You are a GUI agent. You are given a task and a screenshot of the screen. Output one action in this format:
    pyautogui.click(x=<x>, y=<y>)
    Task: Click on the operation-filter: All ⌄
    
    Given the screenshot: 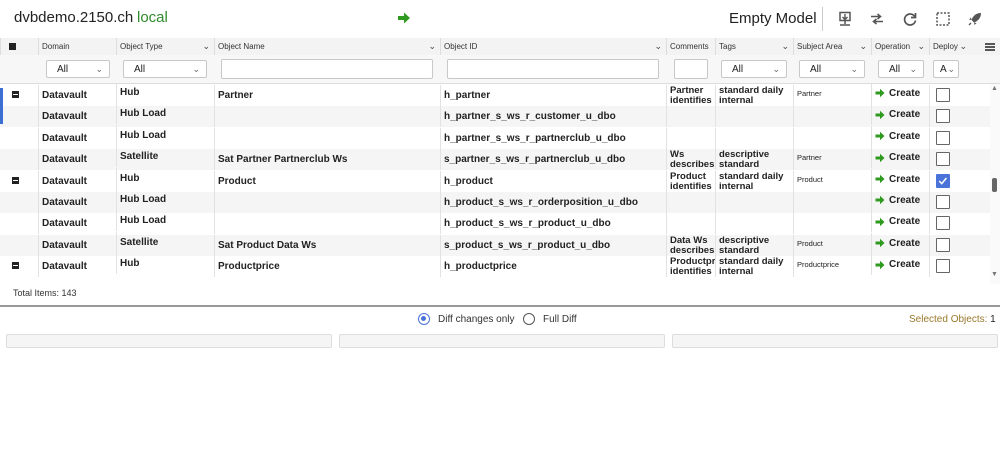 What is the action you would take?
    pyautogui.click(x=901, y=69)
    